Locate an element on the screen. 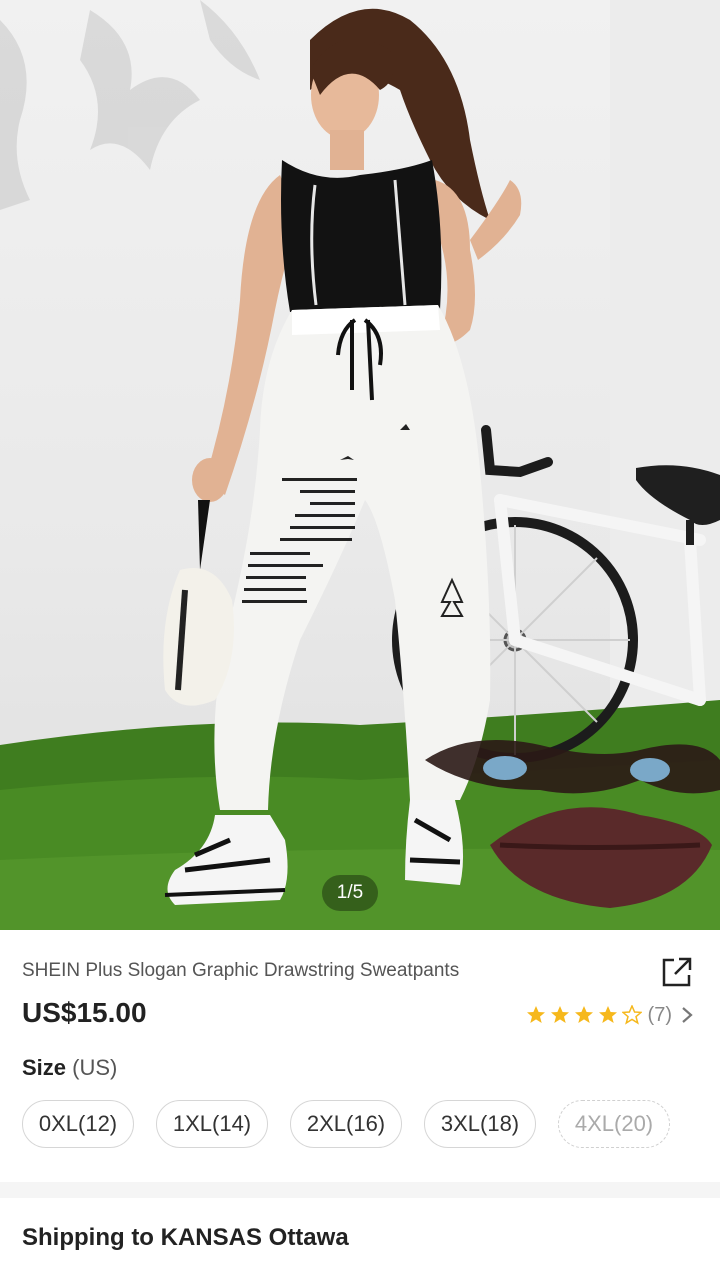  size-options: 0XL(12) 1XL(14) 2XL(16) 3XL(18) 4XL(20) is located at coordinates (346, 1124).